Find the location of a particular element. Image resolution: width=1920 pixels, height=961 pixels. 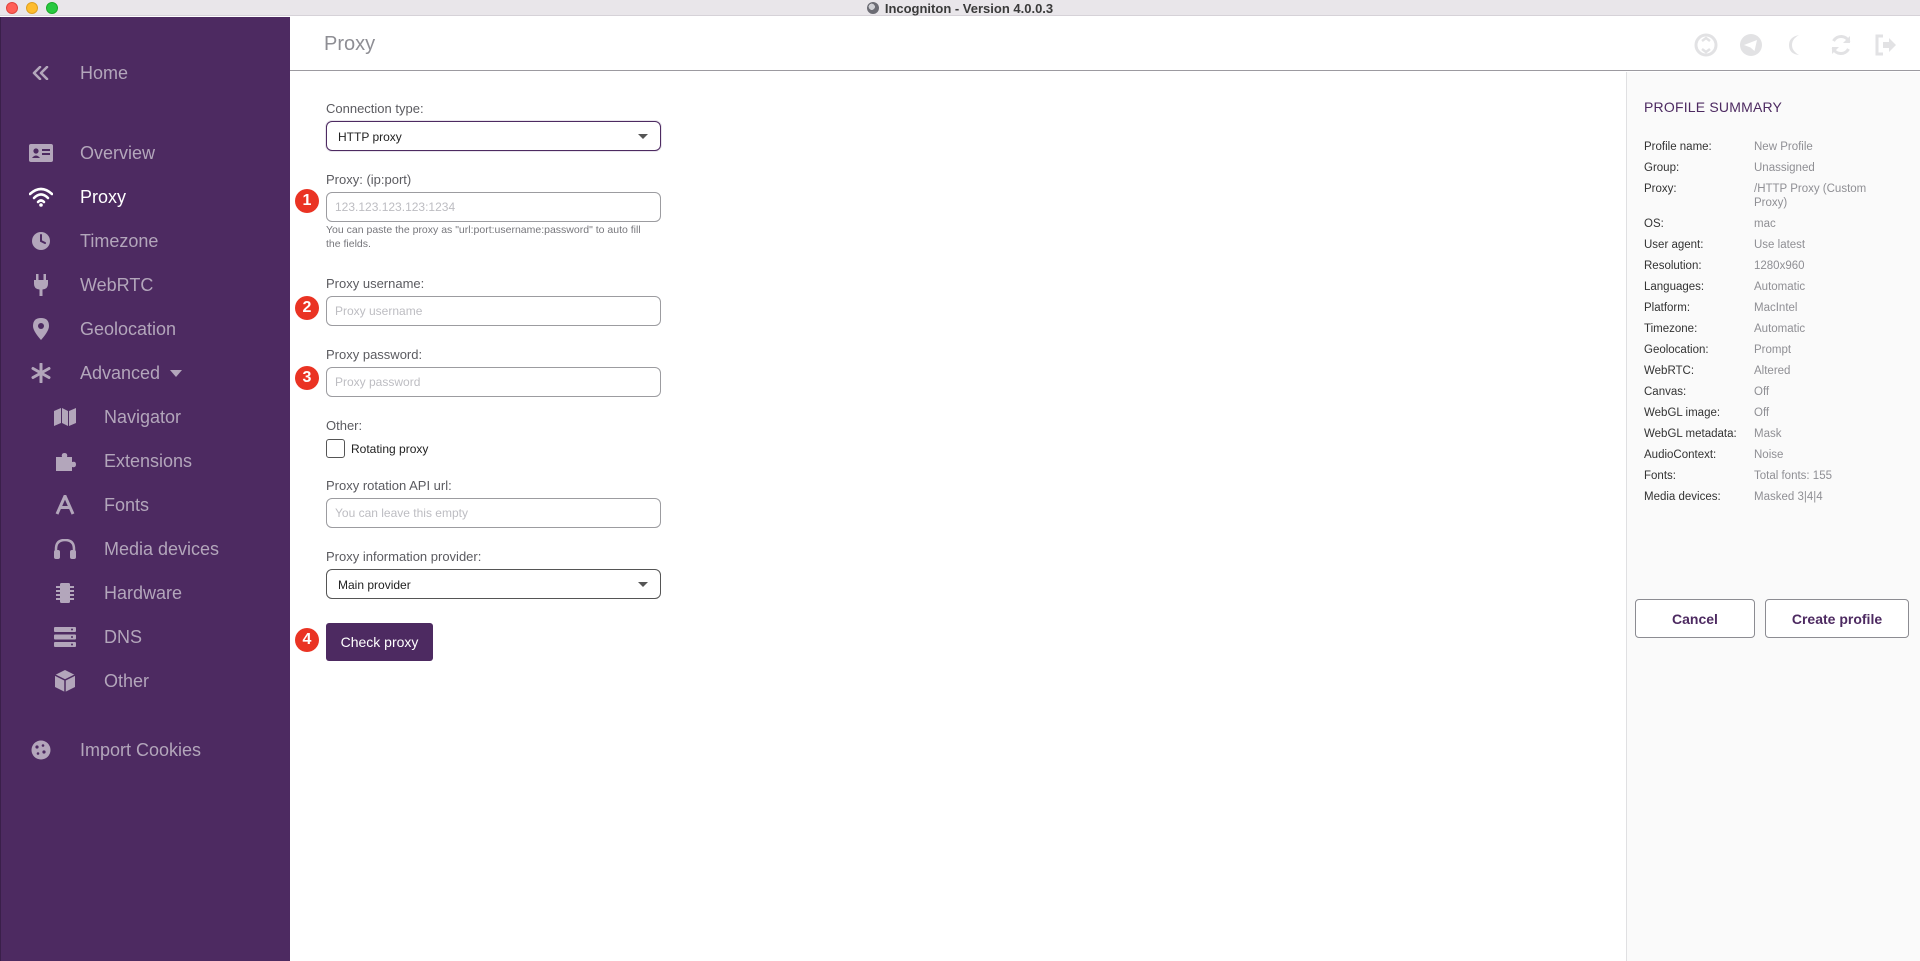

summary-value: 1280x960 is located at coordinates (1779, 266).